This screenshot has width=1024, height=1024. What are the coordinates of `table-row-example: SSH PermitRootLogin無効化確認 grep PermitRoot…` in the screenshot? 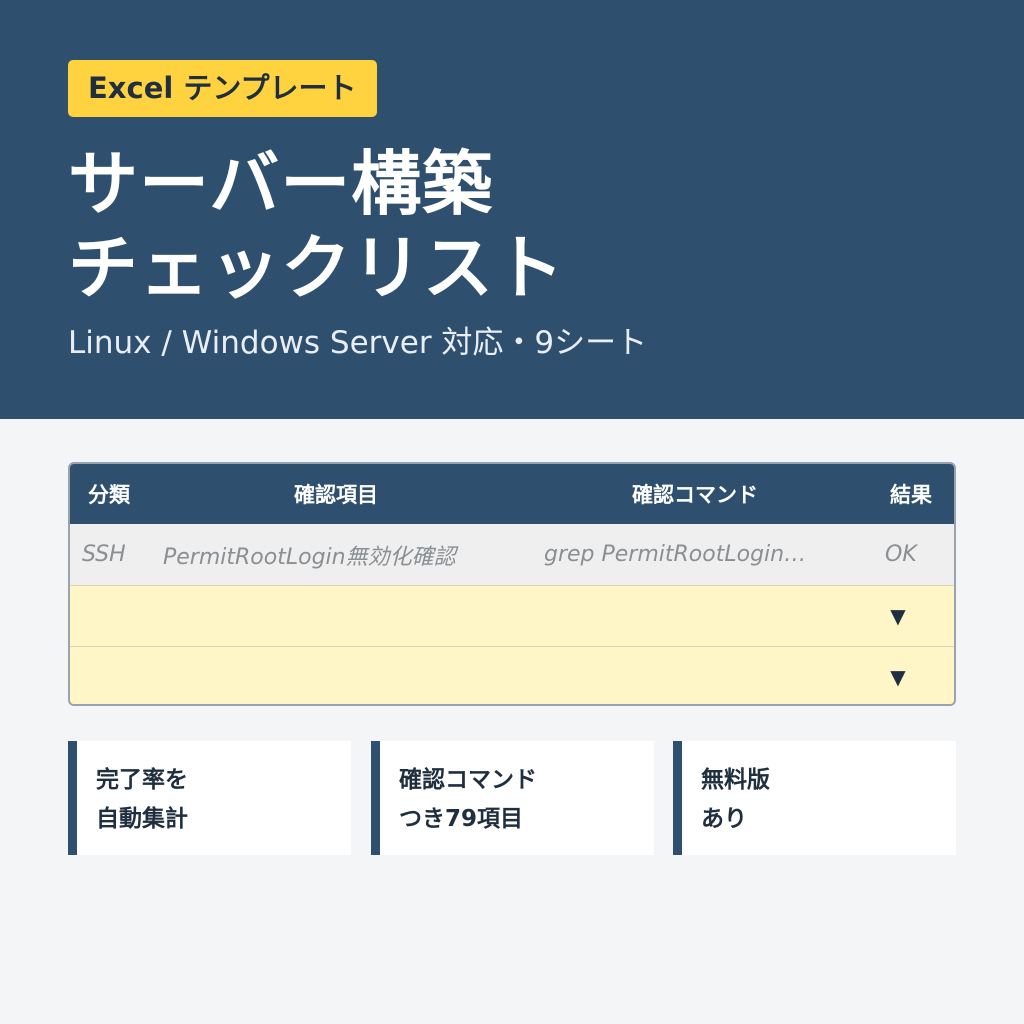 It's located at (512, 554).